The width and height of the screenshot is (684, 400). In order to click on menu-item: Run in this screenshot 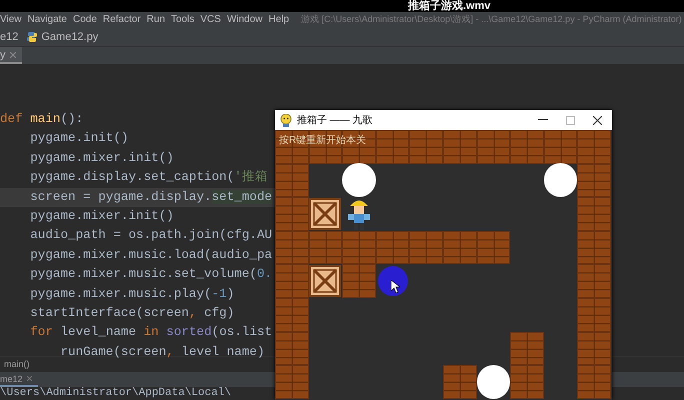, I will do `click(156, 19)`.